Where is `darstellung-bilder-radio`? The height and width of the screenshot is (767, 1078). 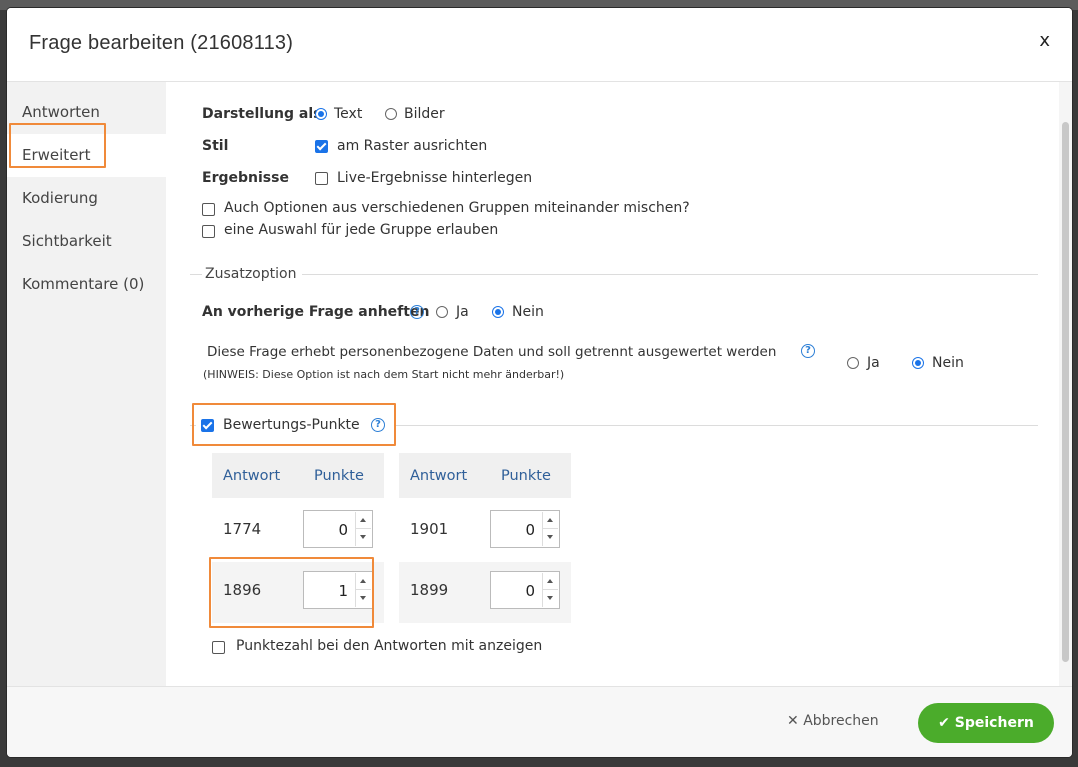
darstellung-bilder-radio is located at coordinates (391, 114).